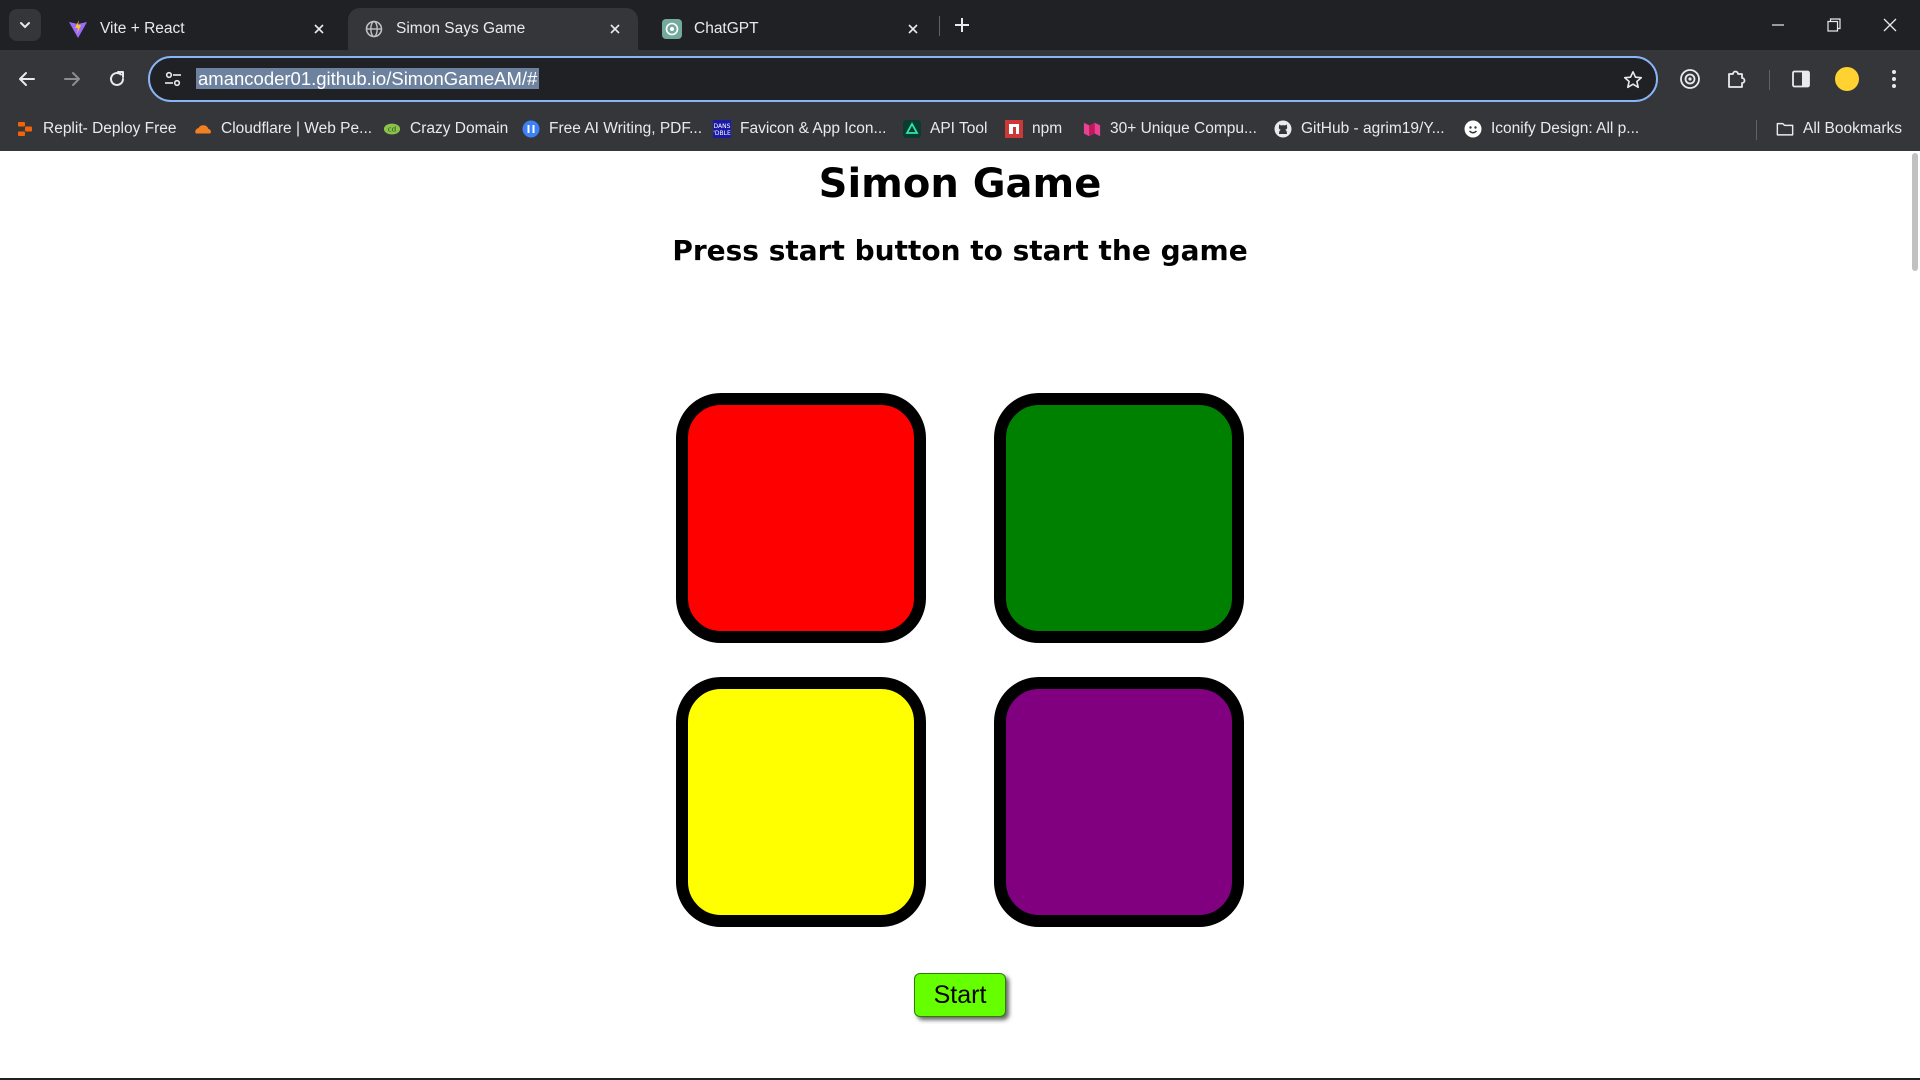 This screenshot has height=1080, width=1920. I want to click on forward-button, so click(72, 79).